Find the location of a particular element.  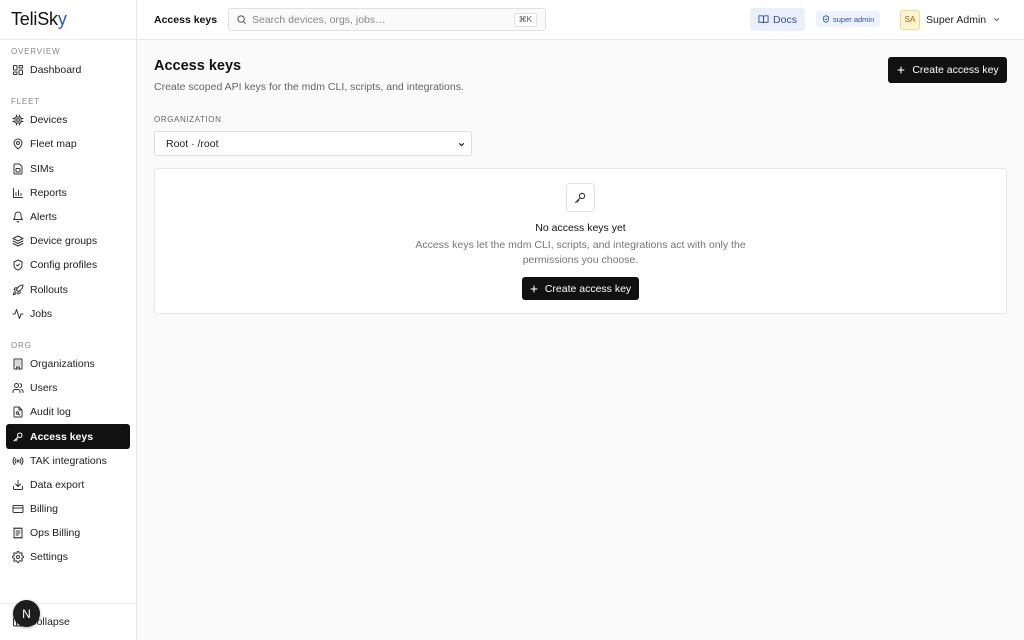

sidebar-item-label: Config profiles is located at coordinates (64, 265).